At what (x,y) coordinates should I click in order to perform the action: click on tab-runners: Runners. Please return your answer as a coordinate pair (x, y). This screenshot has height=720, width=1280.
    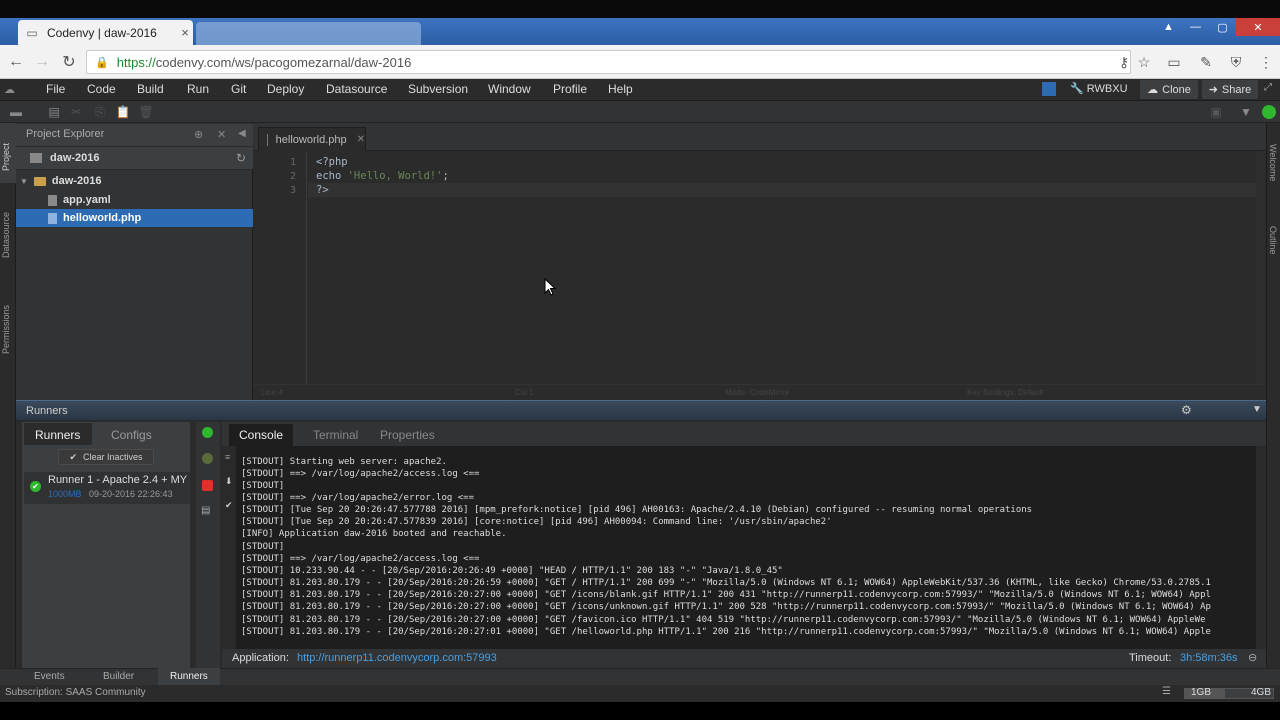
    Looking at the image, I should click on (57, 435).